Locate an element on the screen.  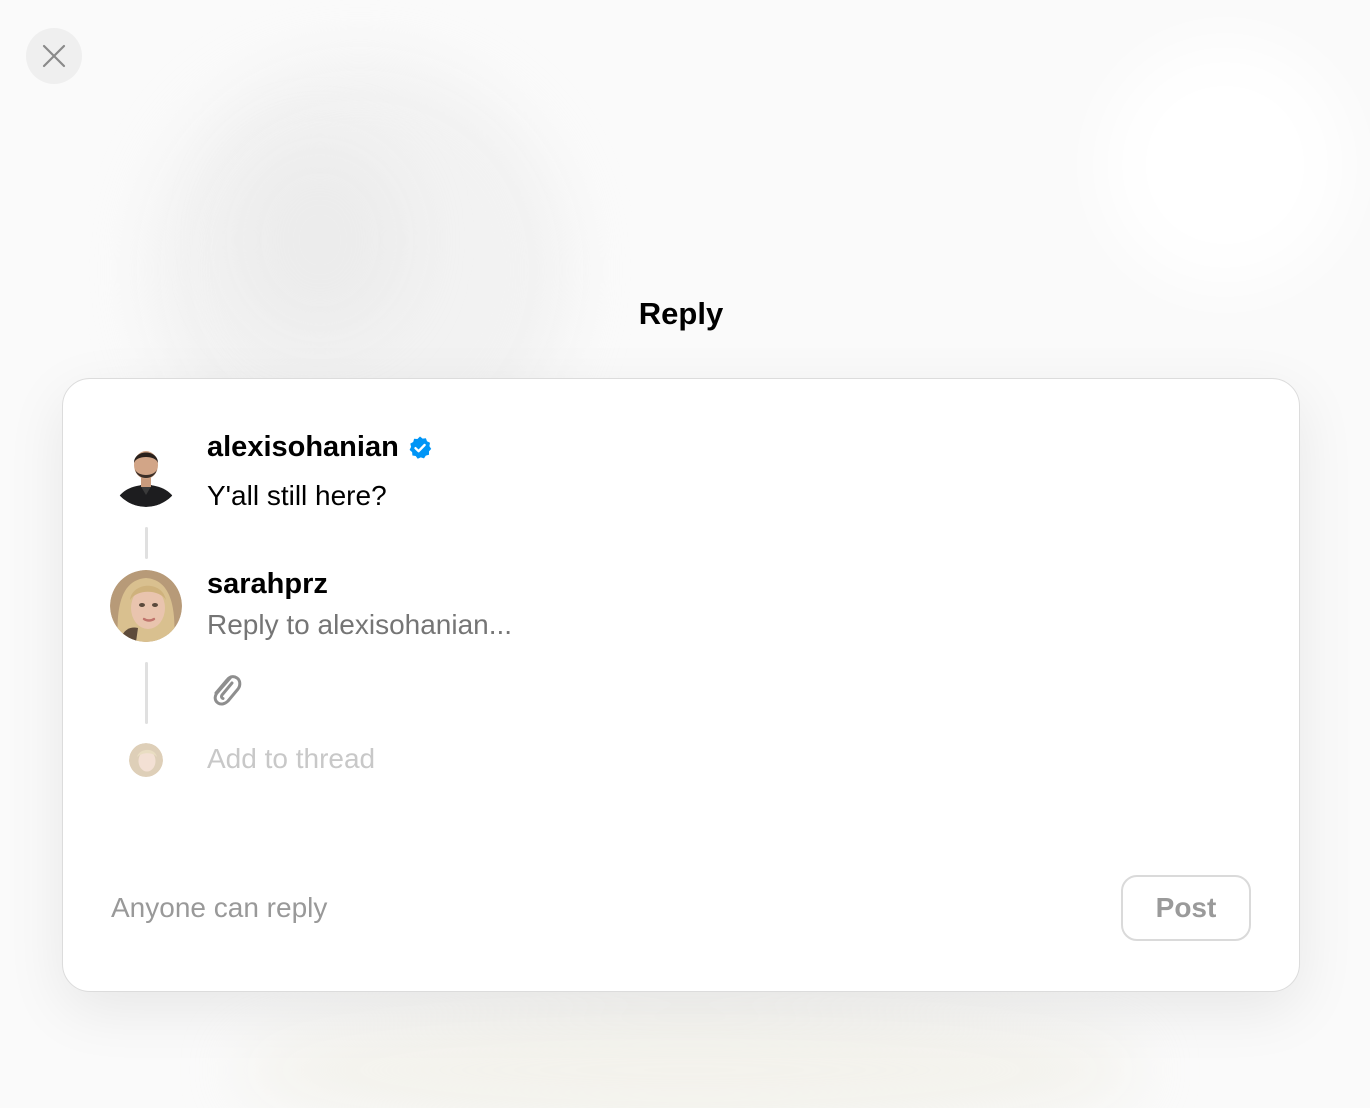
paperclip-icon is located at coordinates (227, 690).